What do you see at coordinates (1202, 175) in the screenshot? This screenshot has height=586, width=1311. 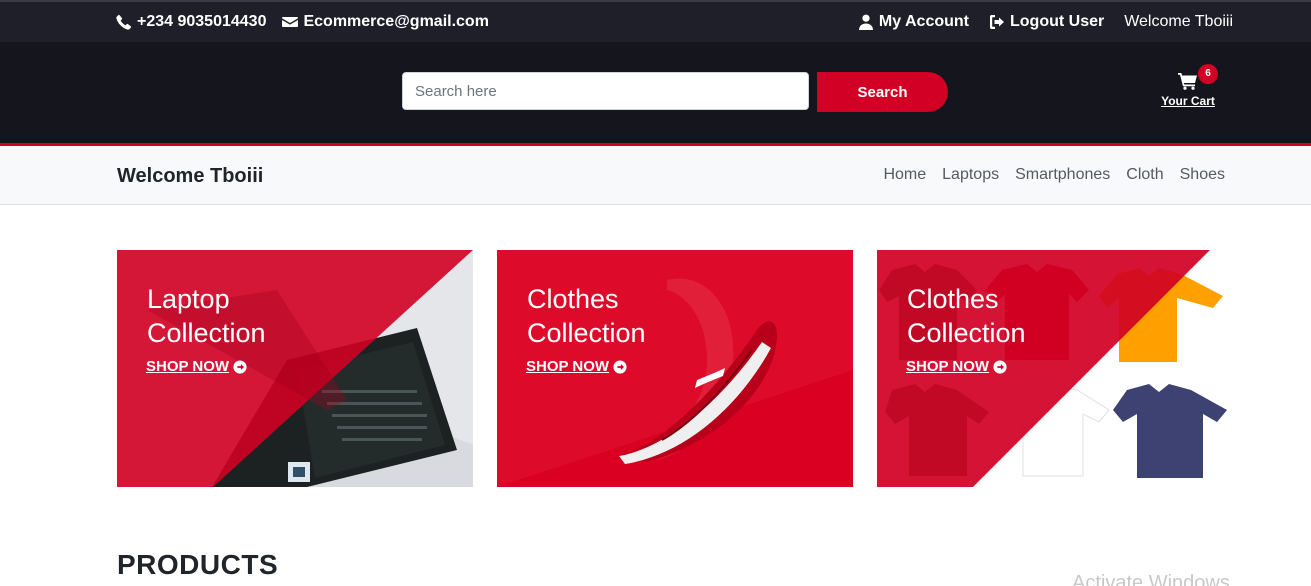 I see `nav-link-shoes: Shoes` at bounding box center [1202, 175].